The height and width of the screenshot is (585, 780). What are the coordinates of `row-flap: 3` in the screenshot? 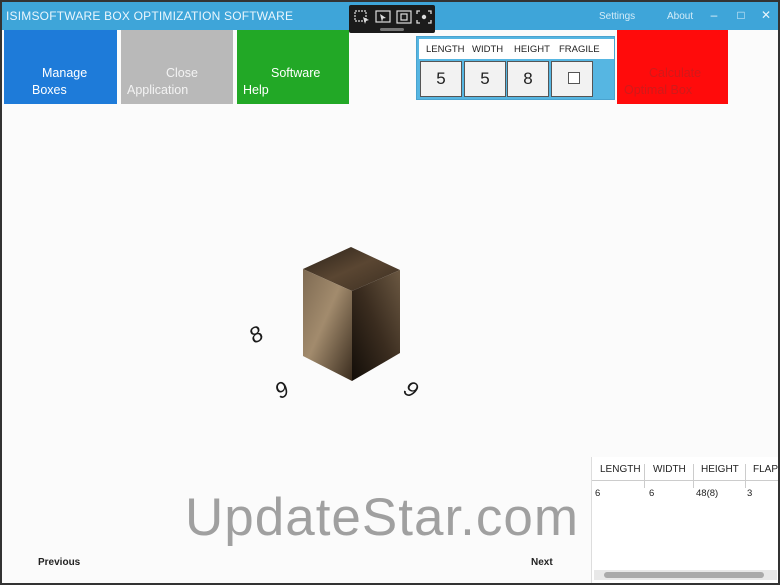 It's located at (750, 493).